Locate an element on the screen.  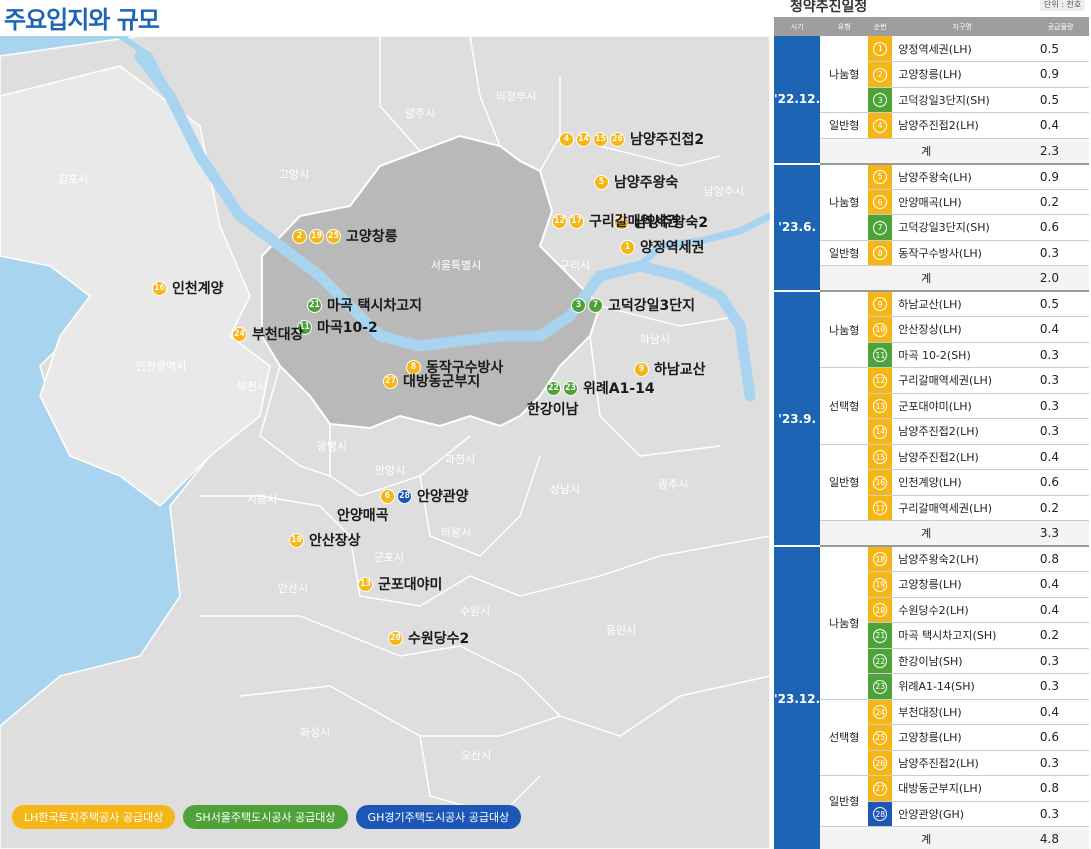
schedule-row: 일반형 15 남양주진접2(LH) 0.4 is located at coordinates (931, 482).